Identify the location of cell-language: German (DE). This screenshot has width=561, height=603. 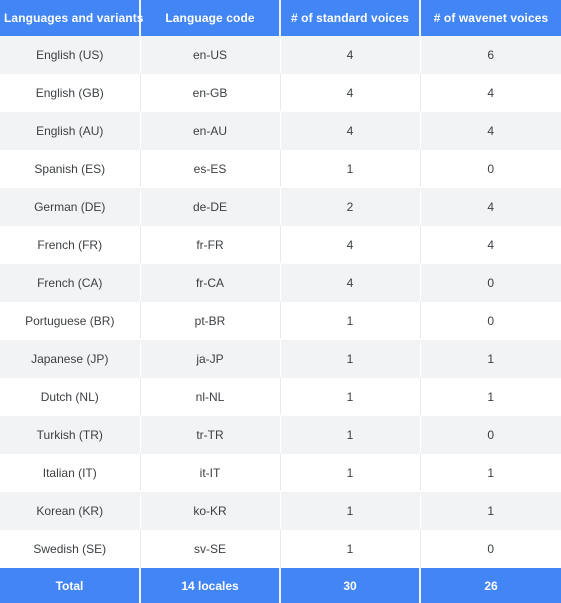
(70, 207).